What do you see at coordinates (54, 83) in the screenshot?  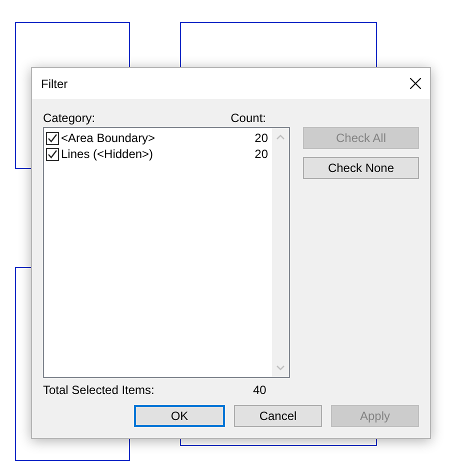 I see `dialog-title: Filter` at bounding box center [54, 83].